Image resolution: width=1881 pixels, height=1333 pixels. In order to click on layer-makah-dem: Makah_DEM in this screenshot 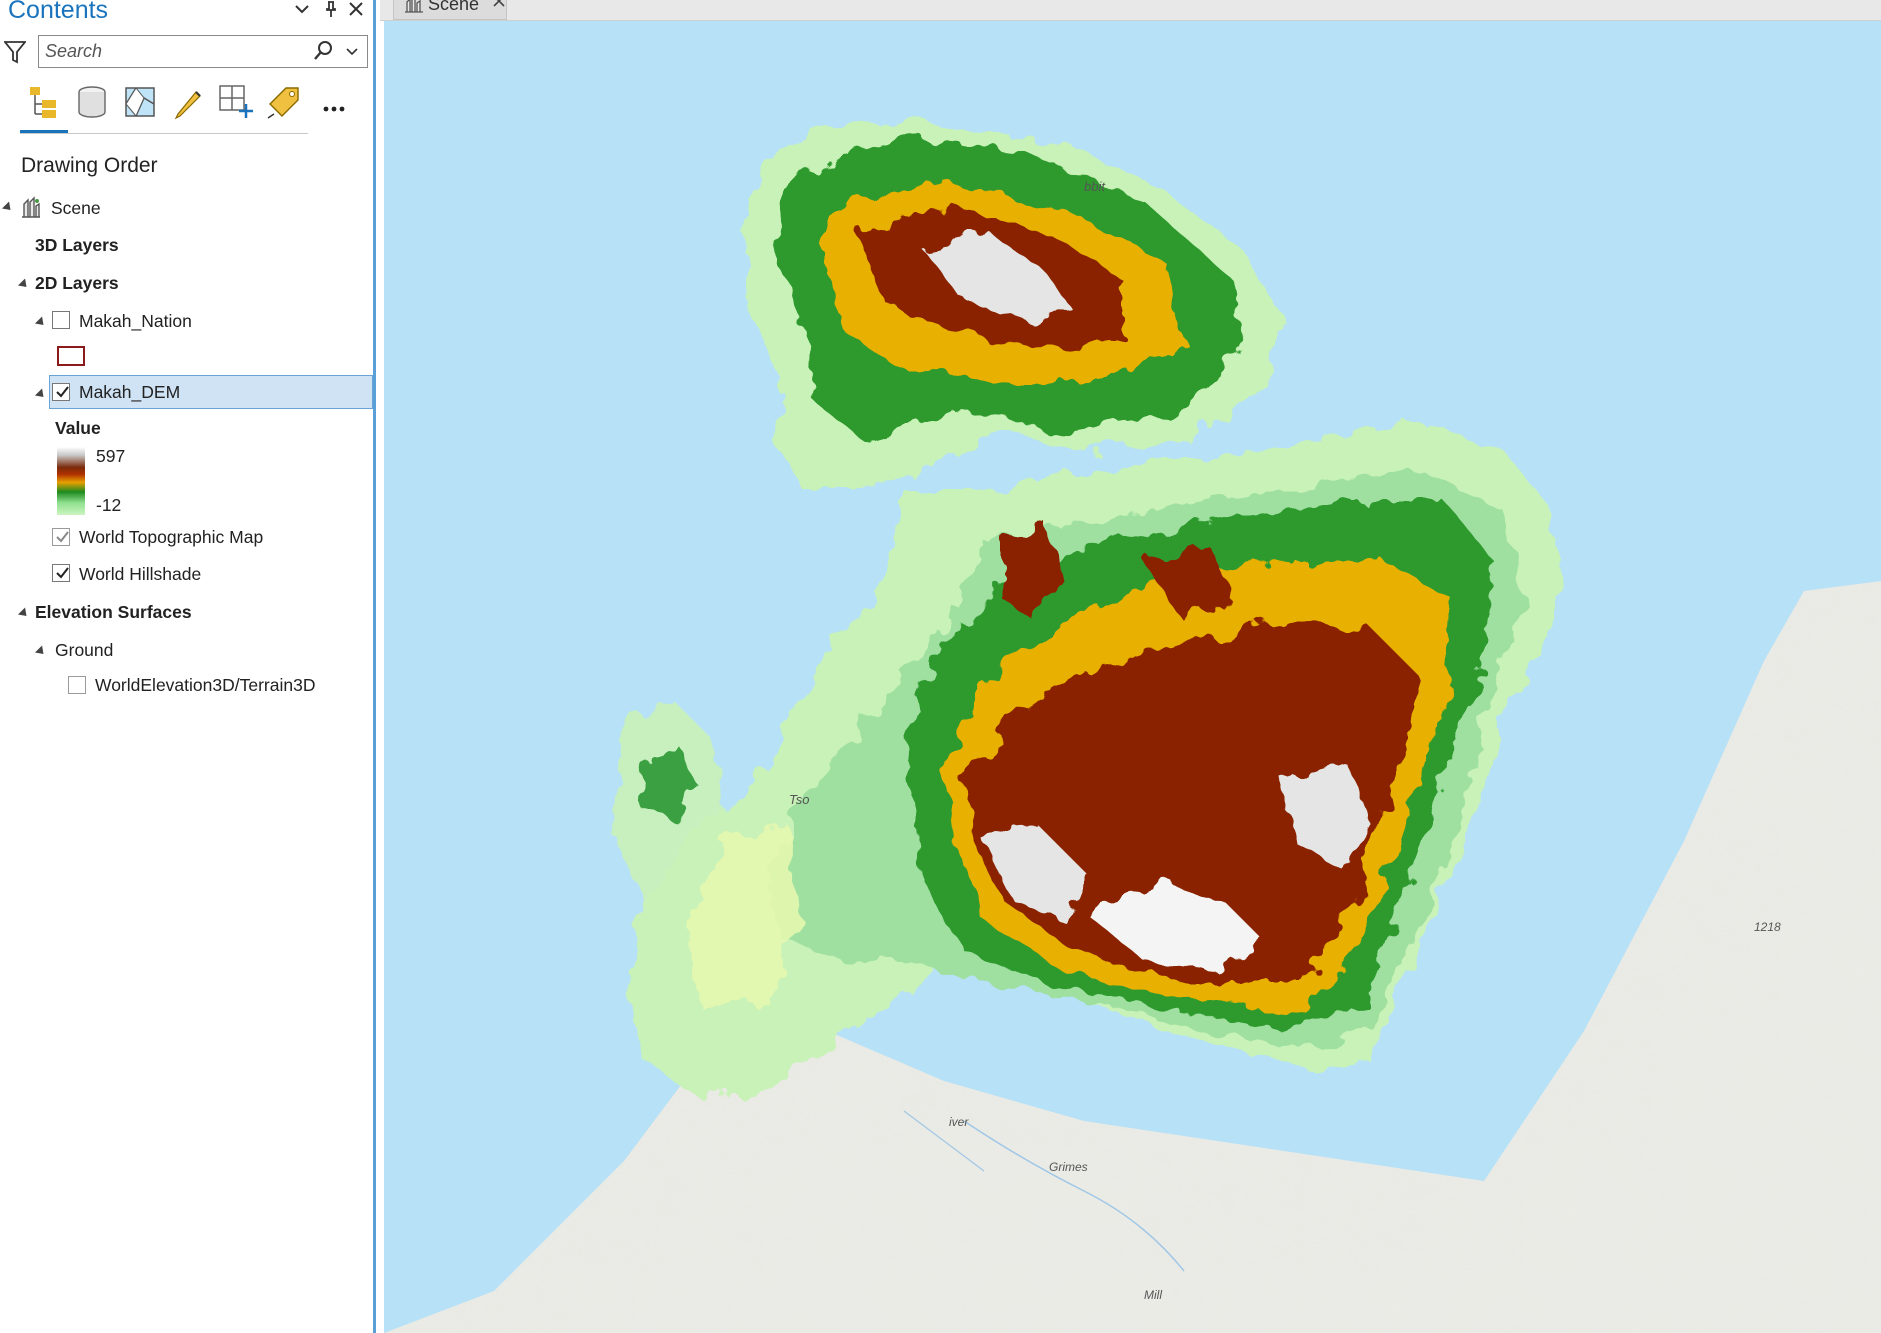, I will do `click(129, 392)`.